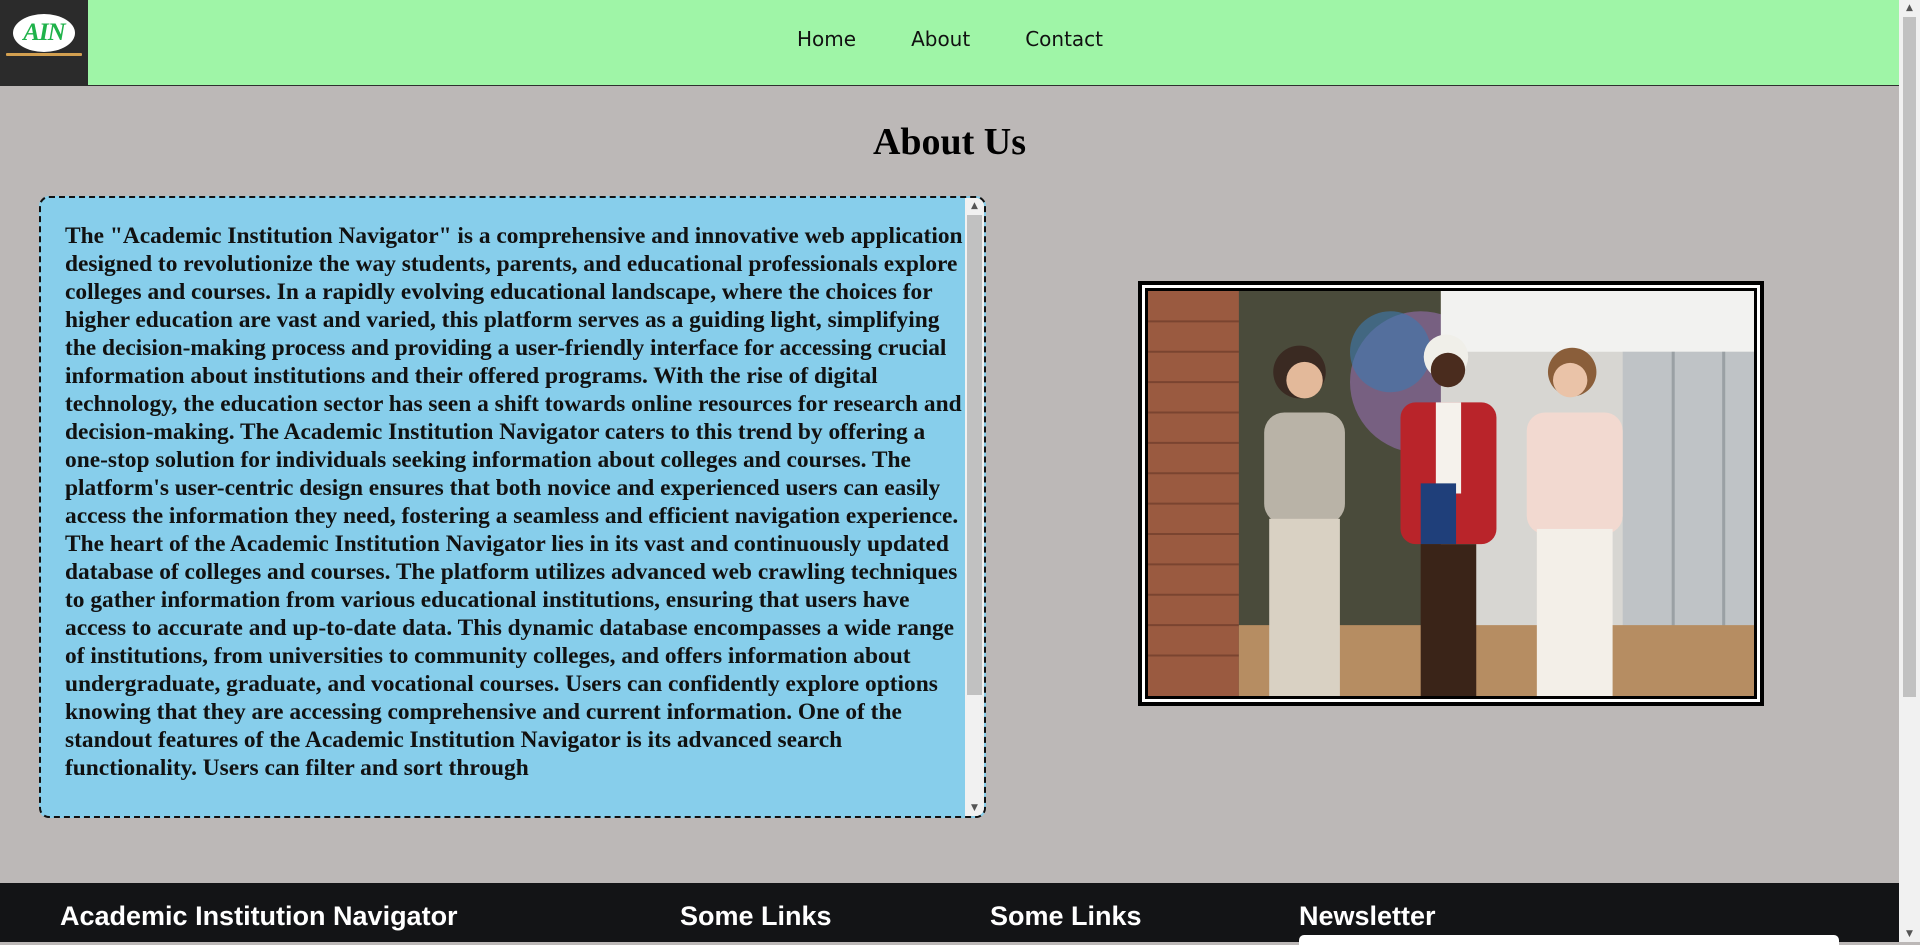 The width and height of the screenshot is (1920, 945). I want to click on logo-mark: AIN, so click(44, 33).